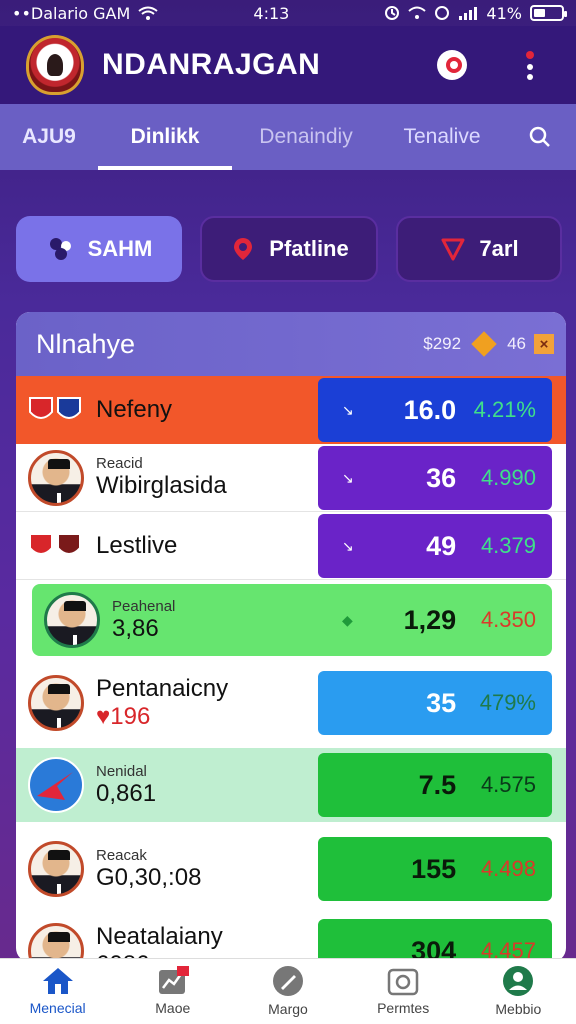 The width and height of the screenshot is (576, 1024). What do you see at coordinates (507, 702) in the screenshot?
I see `score-change: 479%` at bounding box center [507, 702].